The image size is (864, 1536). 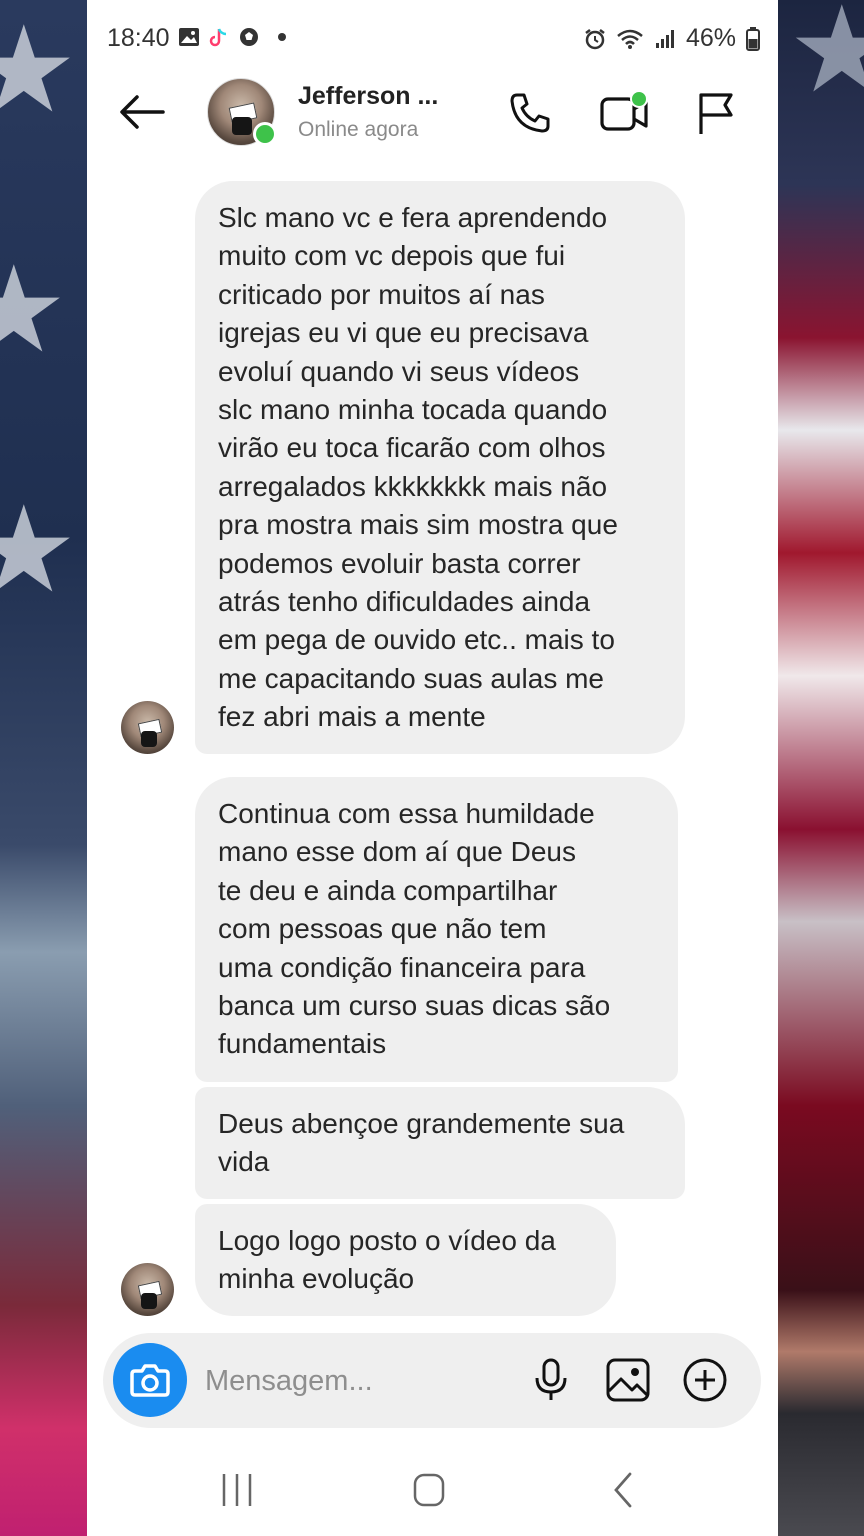 What do you see at coordinates (249, 37) in the screenshot?
I see `soccer-ball-icon` at bounding box center [249, 37].